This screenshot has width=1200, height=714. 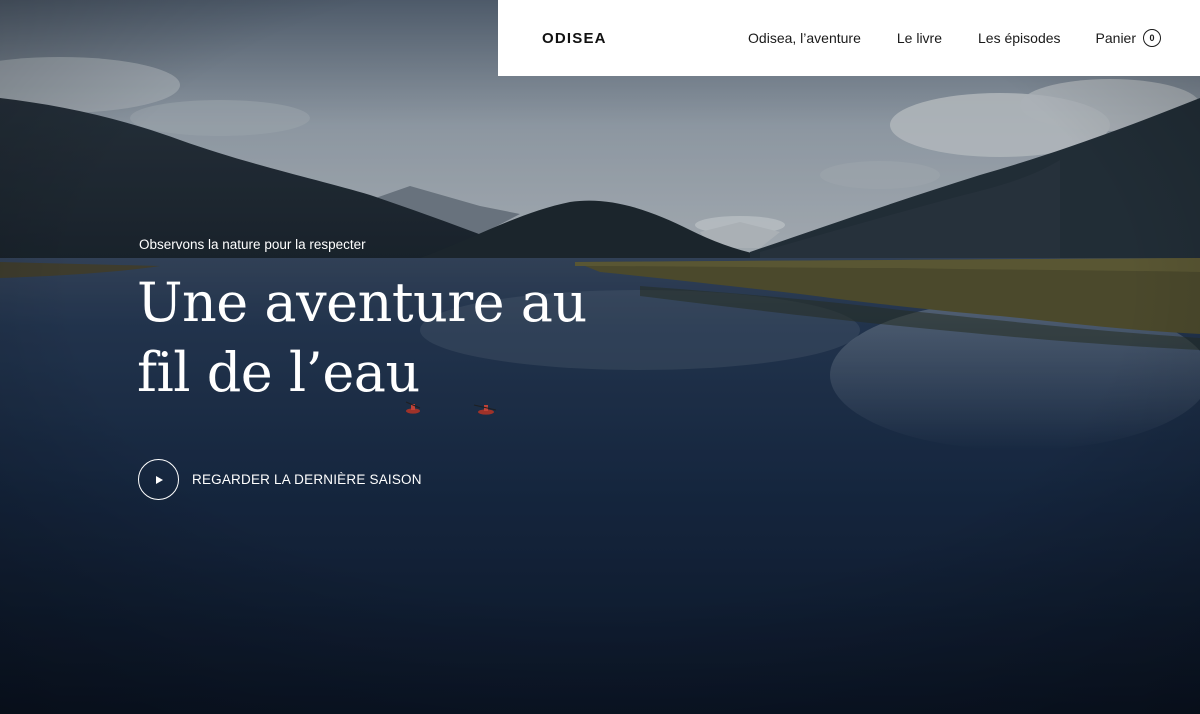 What do you see at coordinates (574, 38) in the screenshot?
I see `brand-logo: ODISEA` at bounding box center [574, 38].